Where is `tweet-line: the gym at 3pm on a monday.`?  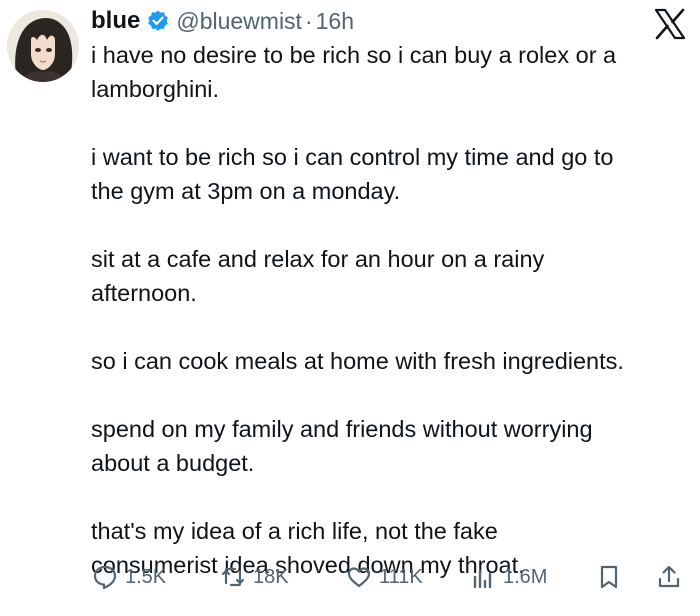 tweet-line: the gym at 3pm on a monday. is located at coordinates (246, 191).